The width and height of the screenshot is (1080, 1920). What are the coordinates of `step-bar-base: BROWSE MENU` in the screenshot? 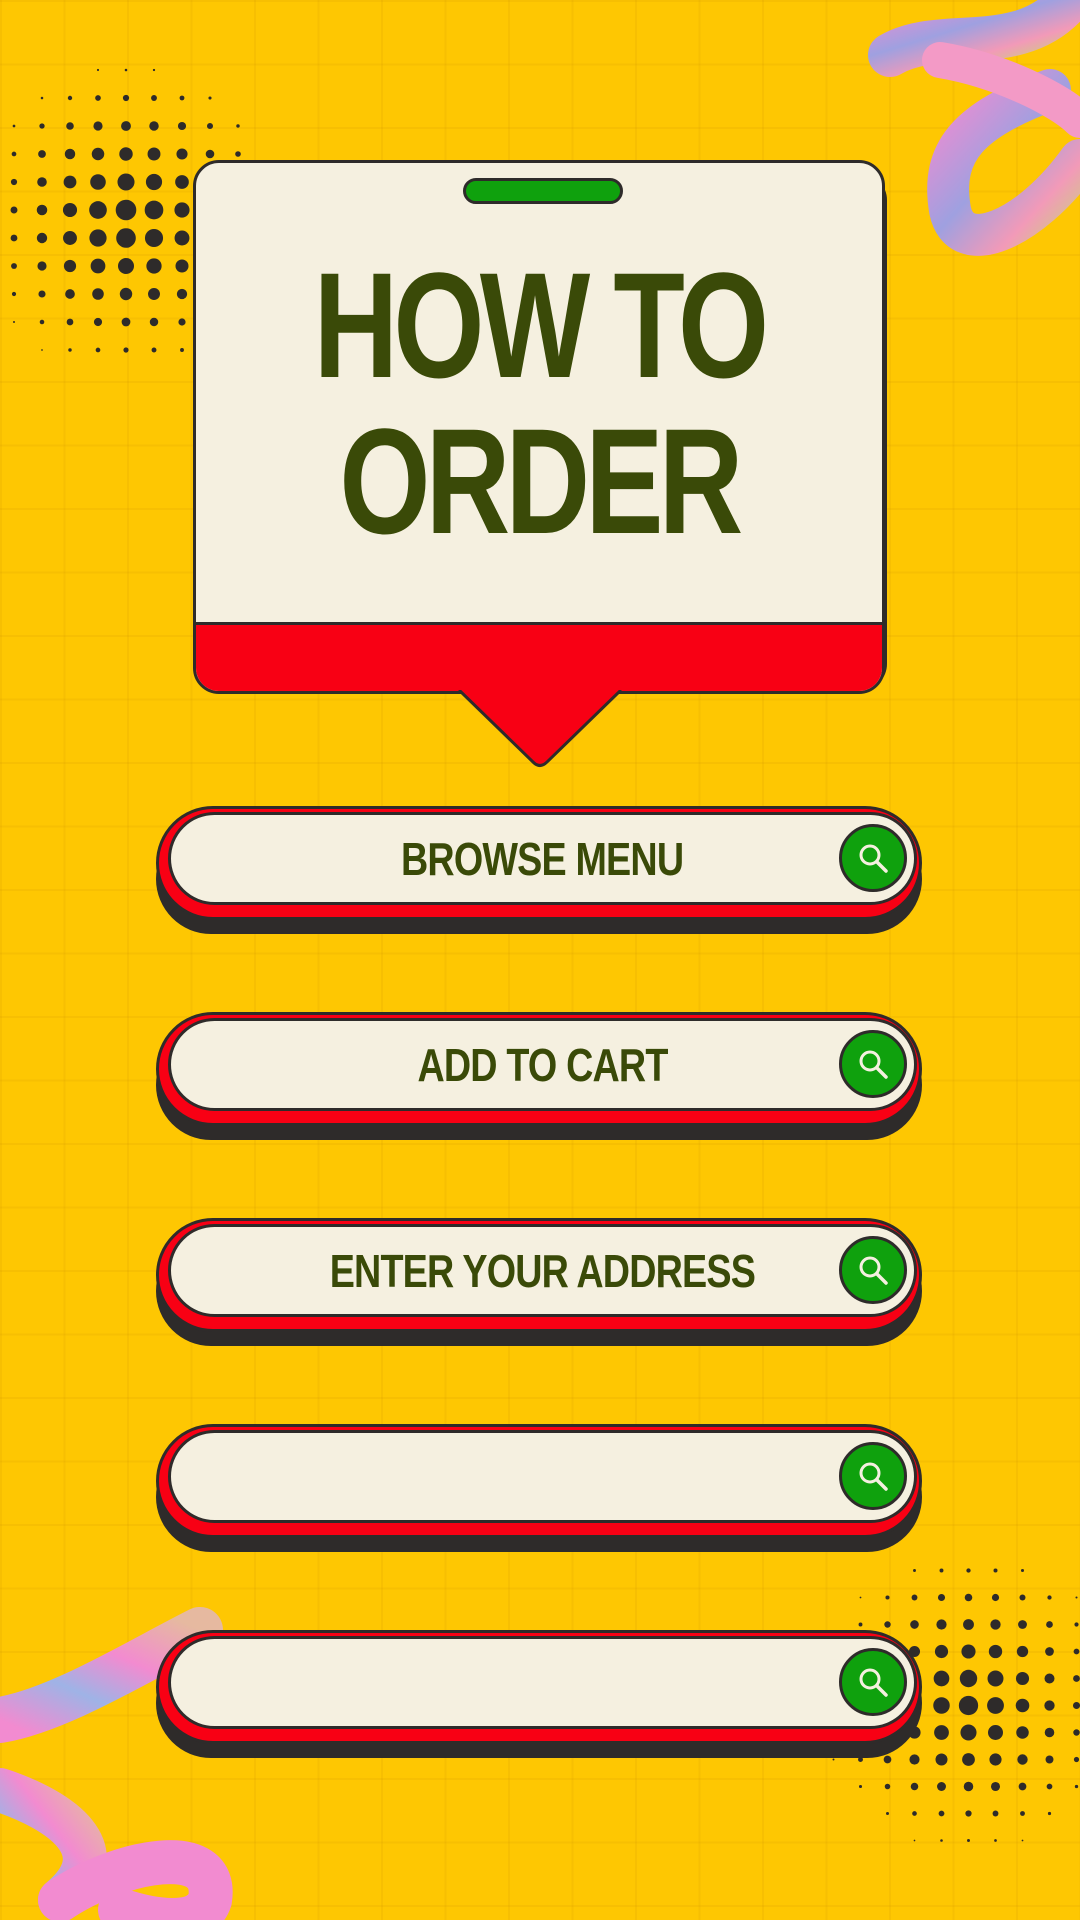 It's located at (539, 863).